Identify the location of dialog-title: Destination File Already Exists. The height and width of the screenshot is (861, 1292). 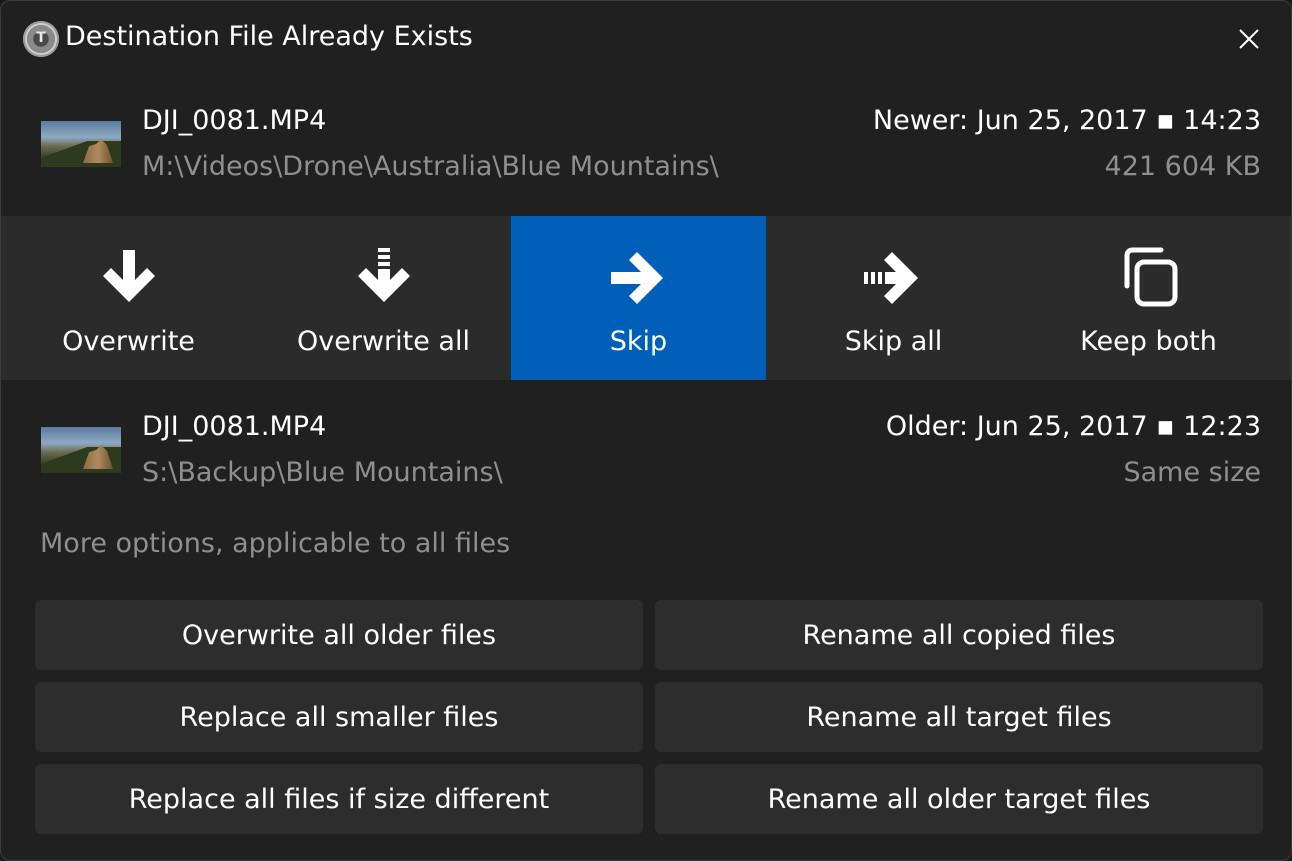
(269, 36).